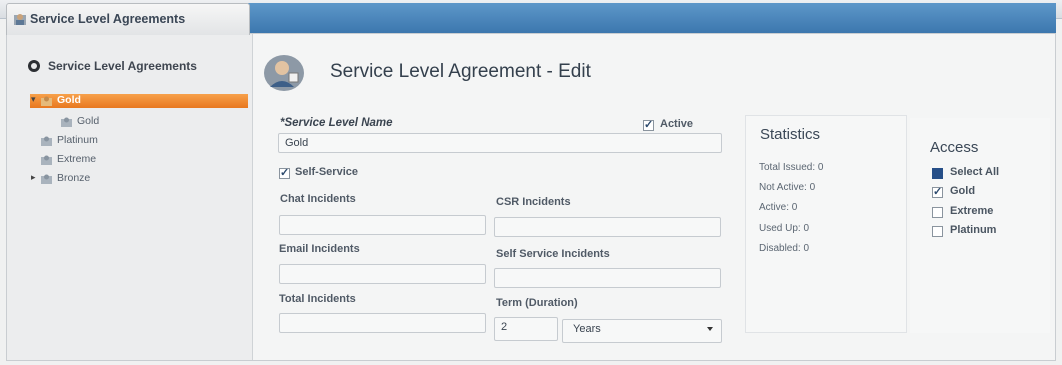 This screenshot has height=365, width=1062. Describe the element at coordinates (553, 254) in the screenshot. I see `self-service-incidents-label: Self Service Incidents` at that location.